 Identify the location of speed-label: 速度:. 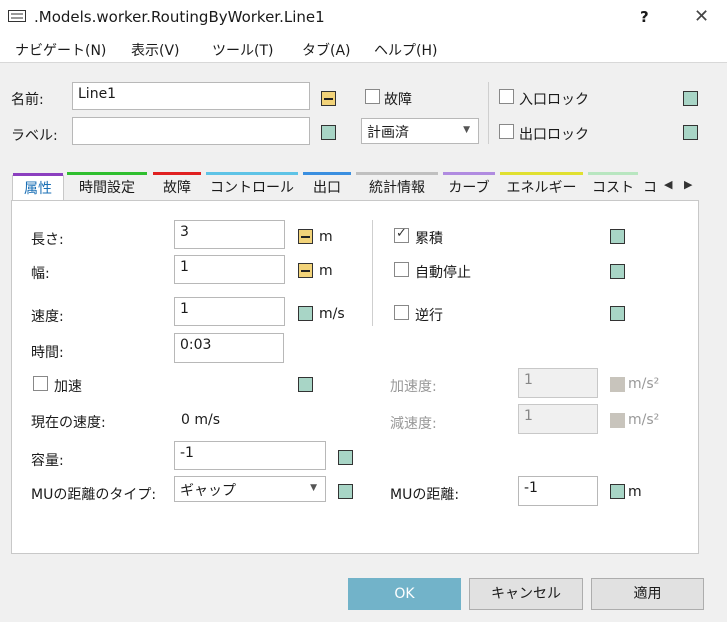
(47, 317).